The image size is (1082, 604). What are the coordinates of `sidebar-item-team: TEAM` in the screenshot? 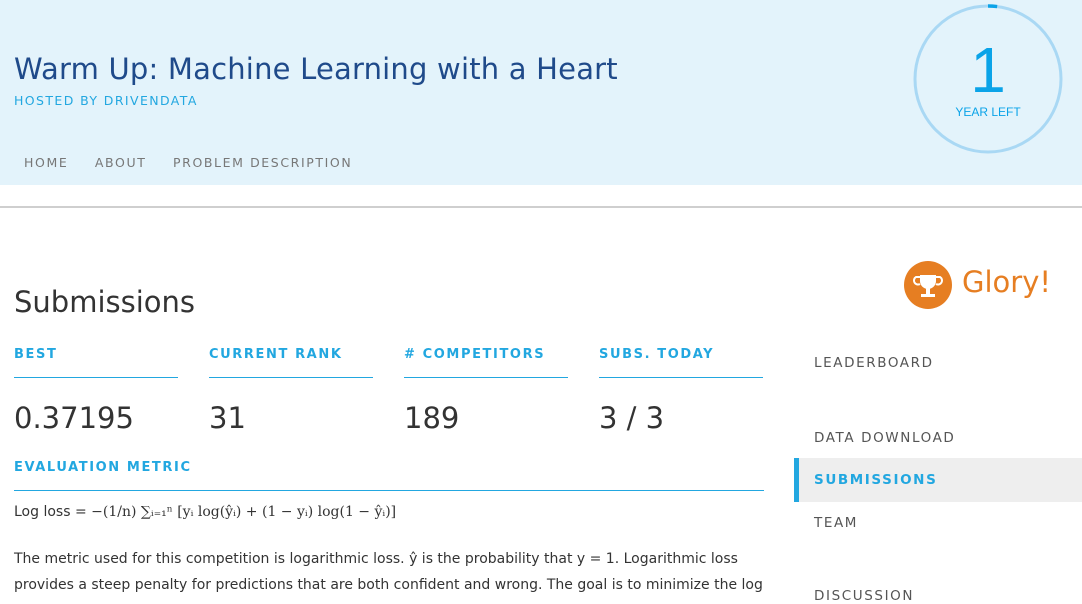 It's located at (836, 523).